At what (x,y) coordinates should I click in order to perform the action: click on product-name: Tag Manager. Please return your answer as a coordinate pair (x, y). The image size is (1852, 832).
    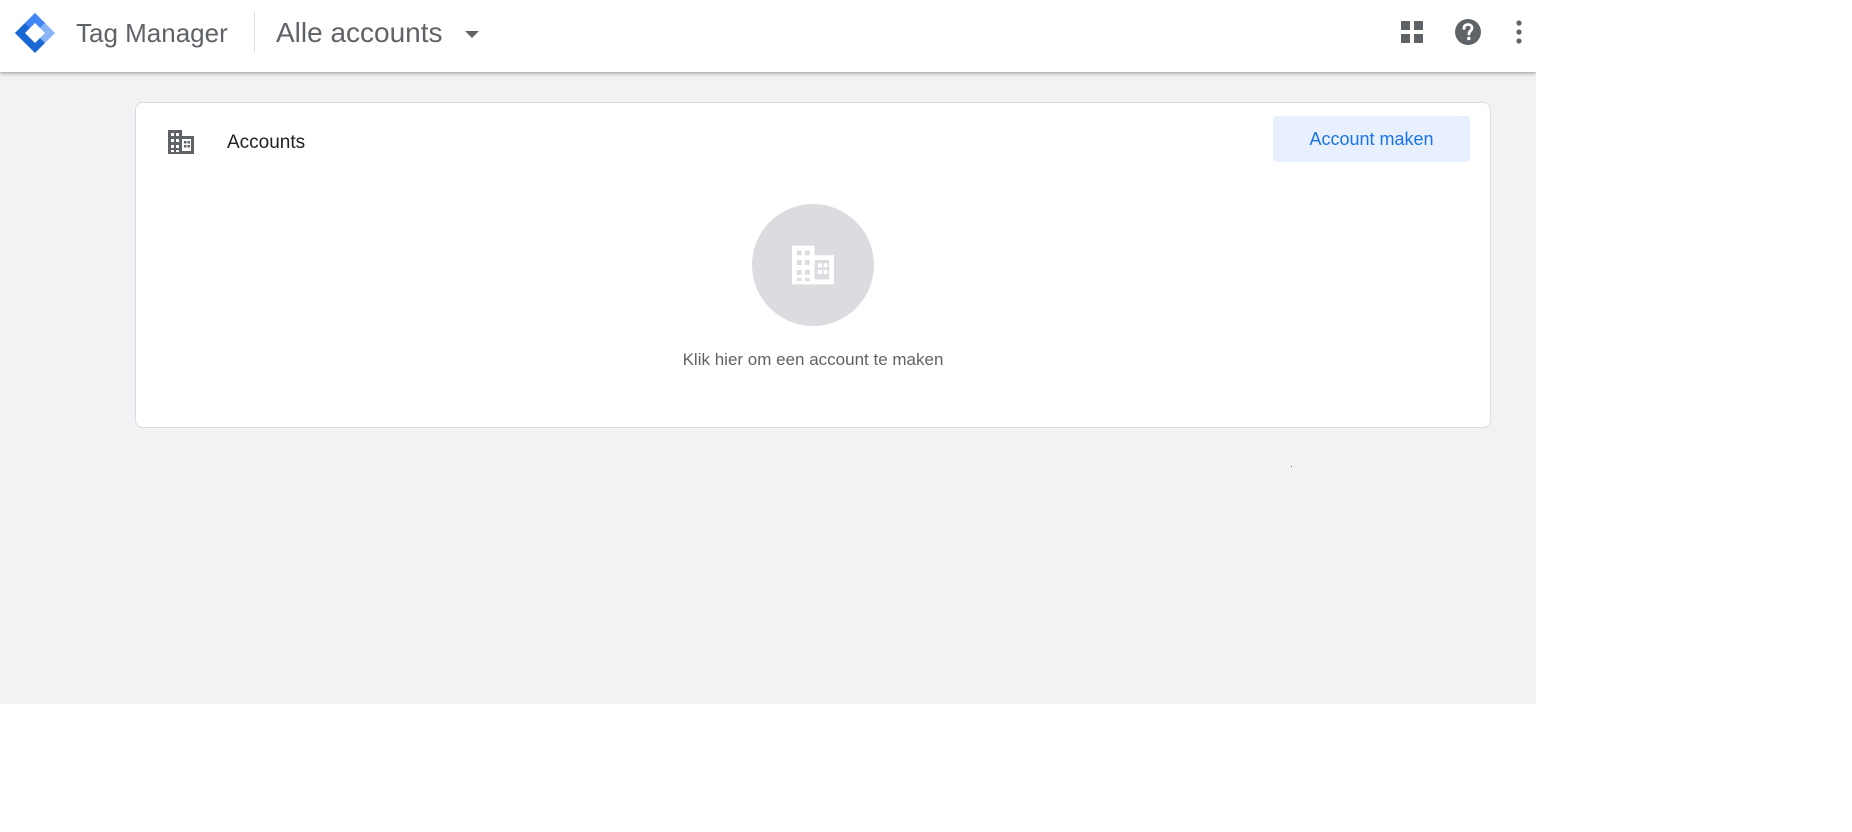
    Looking at the image, I should click on (152, 33).